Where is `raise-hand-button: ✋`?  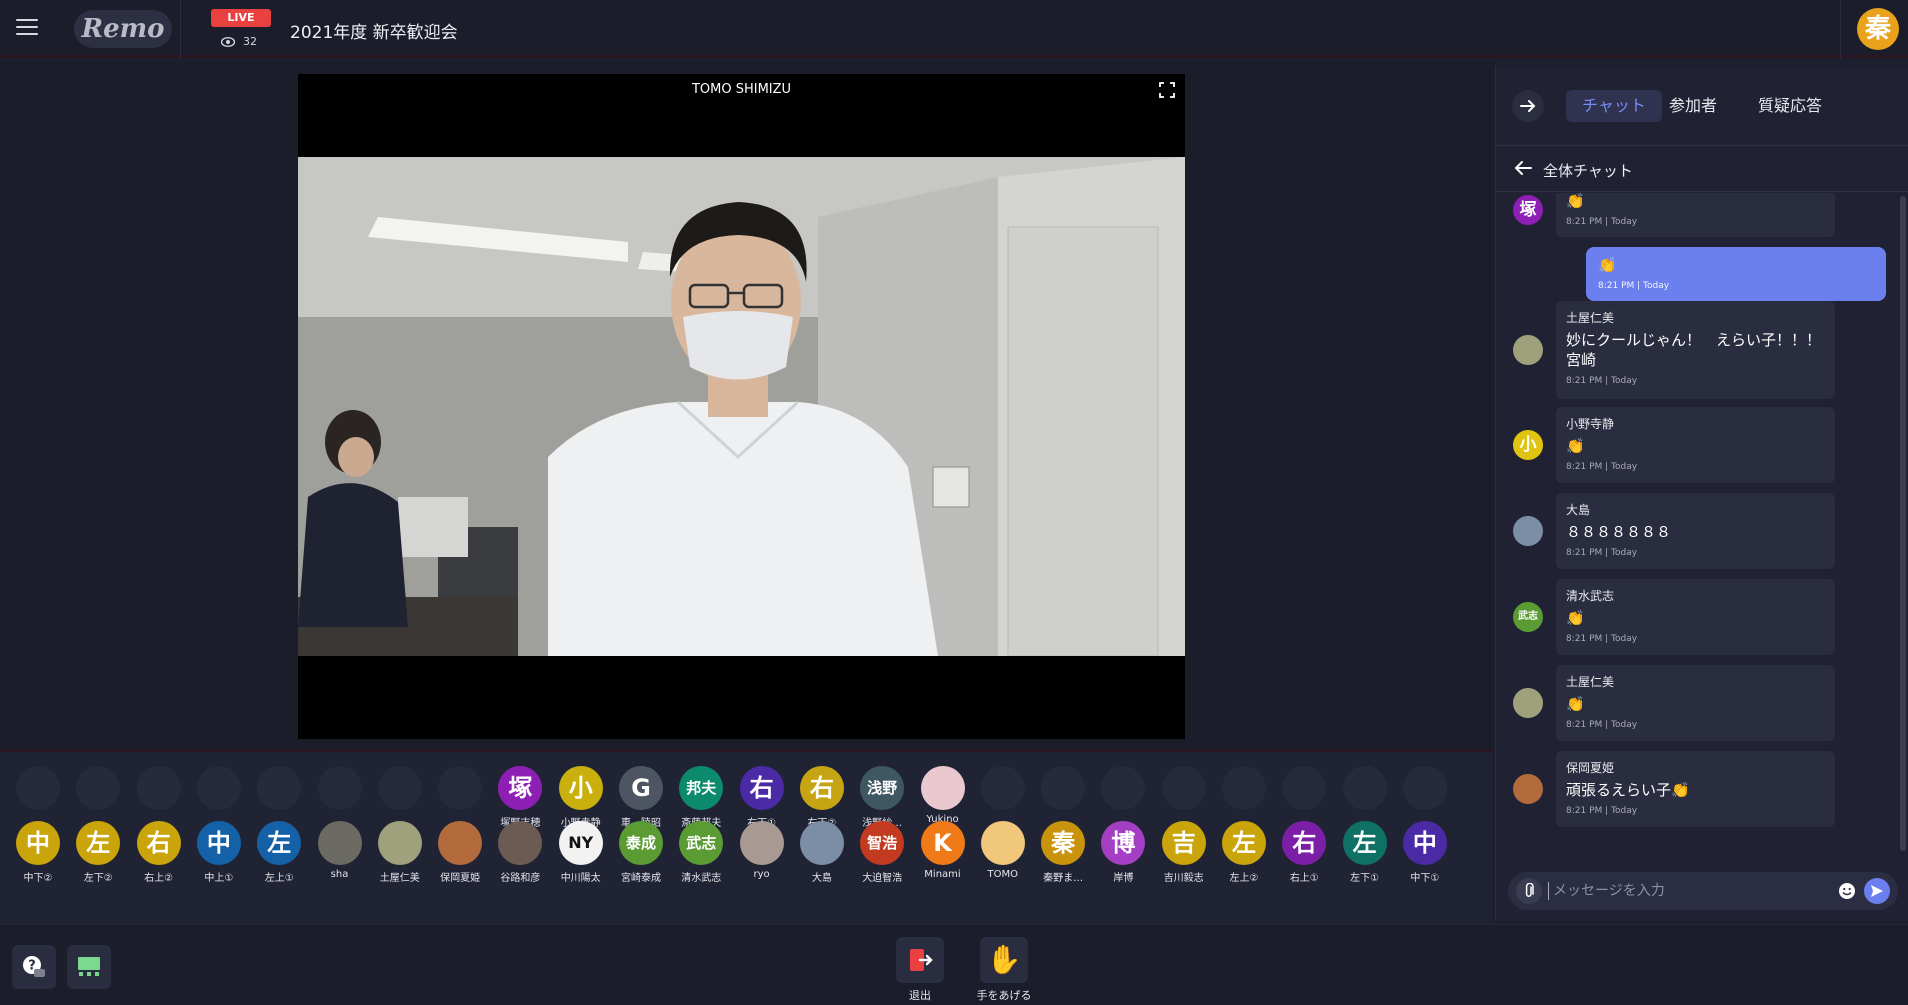
raise-hand-button: ✋ is located at coordinates (1004, 960).